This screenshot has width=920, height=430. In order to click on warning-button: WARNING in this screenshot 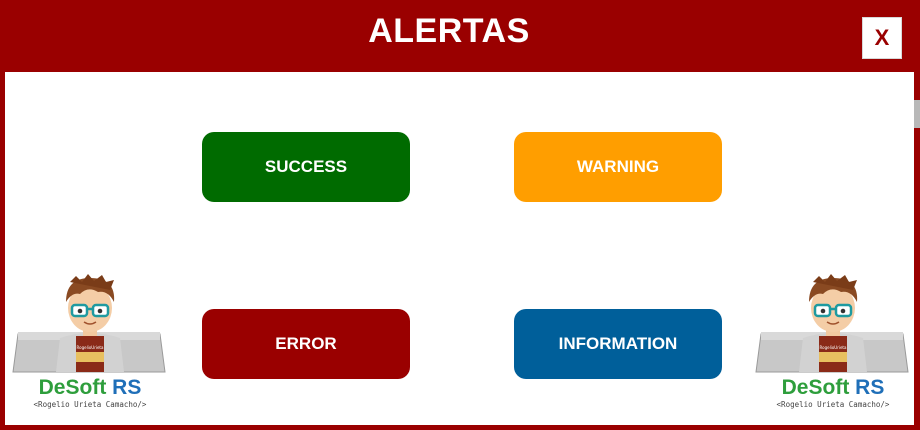, I will do `click(618, 167)`.